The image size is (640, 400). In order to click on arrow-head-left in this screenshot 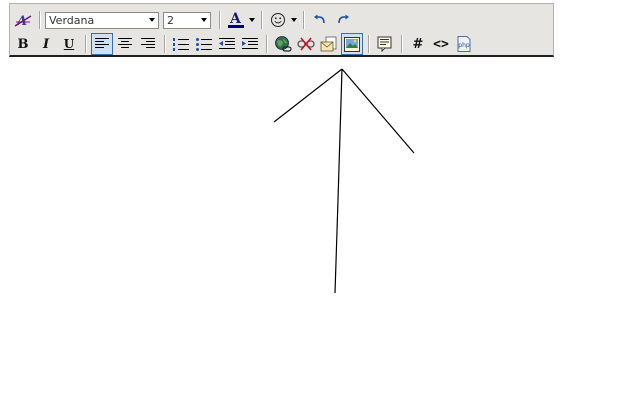, I will do `click(308, 95)`.